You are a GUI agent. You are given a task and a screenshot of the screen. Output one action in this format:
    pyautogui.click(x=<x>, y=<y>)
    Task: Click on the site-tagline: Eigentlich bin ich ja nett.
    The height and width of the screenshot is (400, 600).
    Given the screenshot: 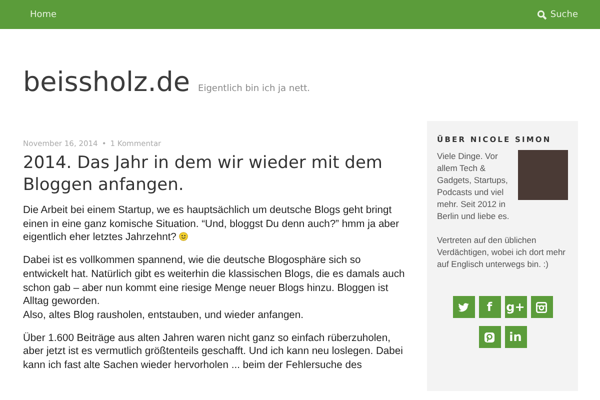 What is the action you would take?
    pyautogui.click(x=254, y=89)
    